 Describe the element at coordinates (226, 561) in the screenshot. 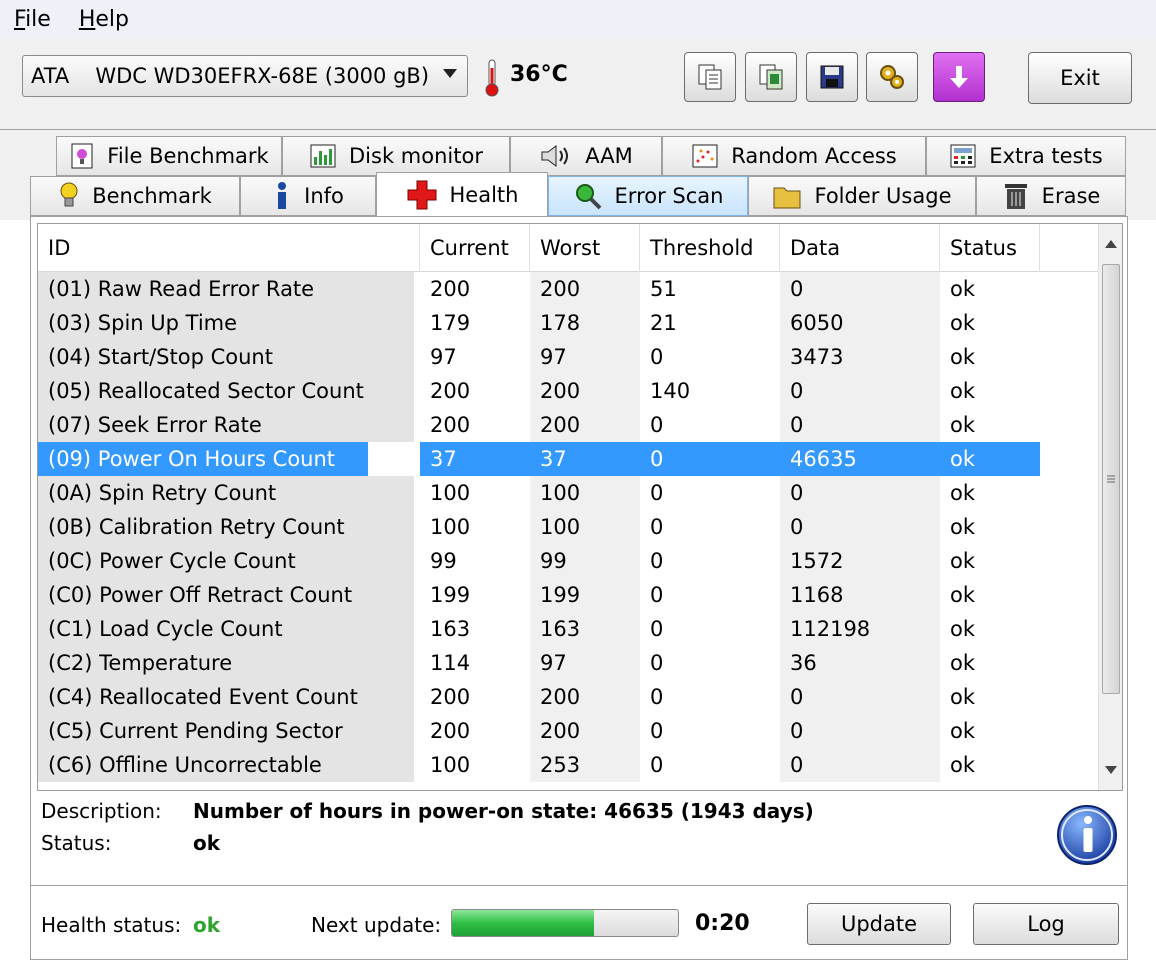

I see `cell-id: (0C) Power Cycle Count` at that location.